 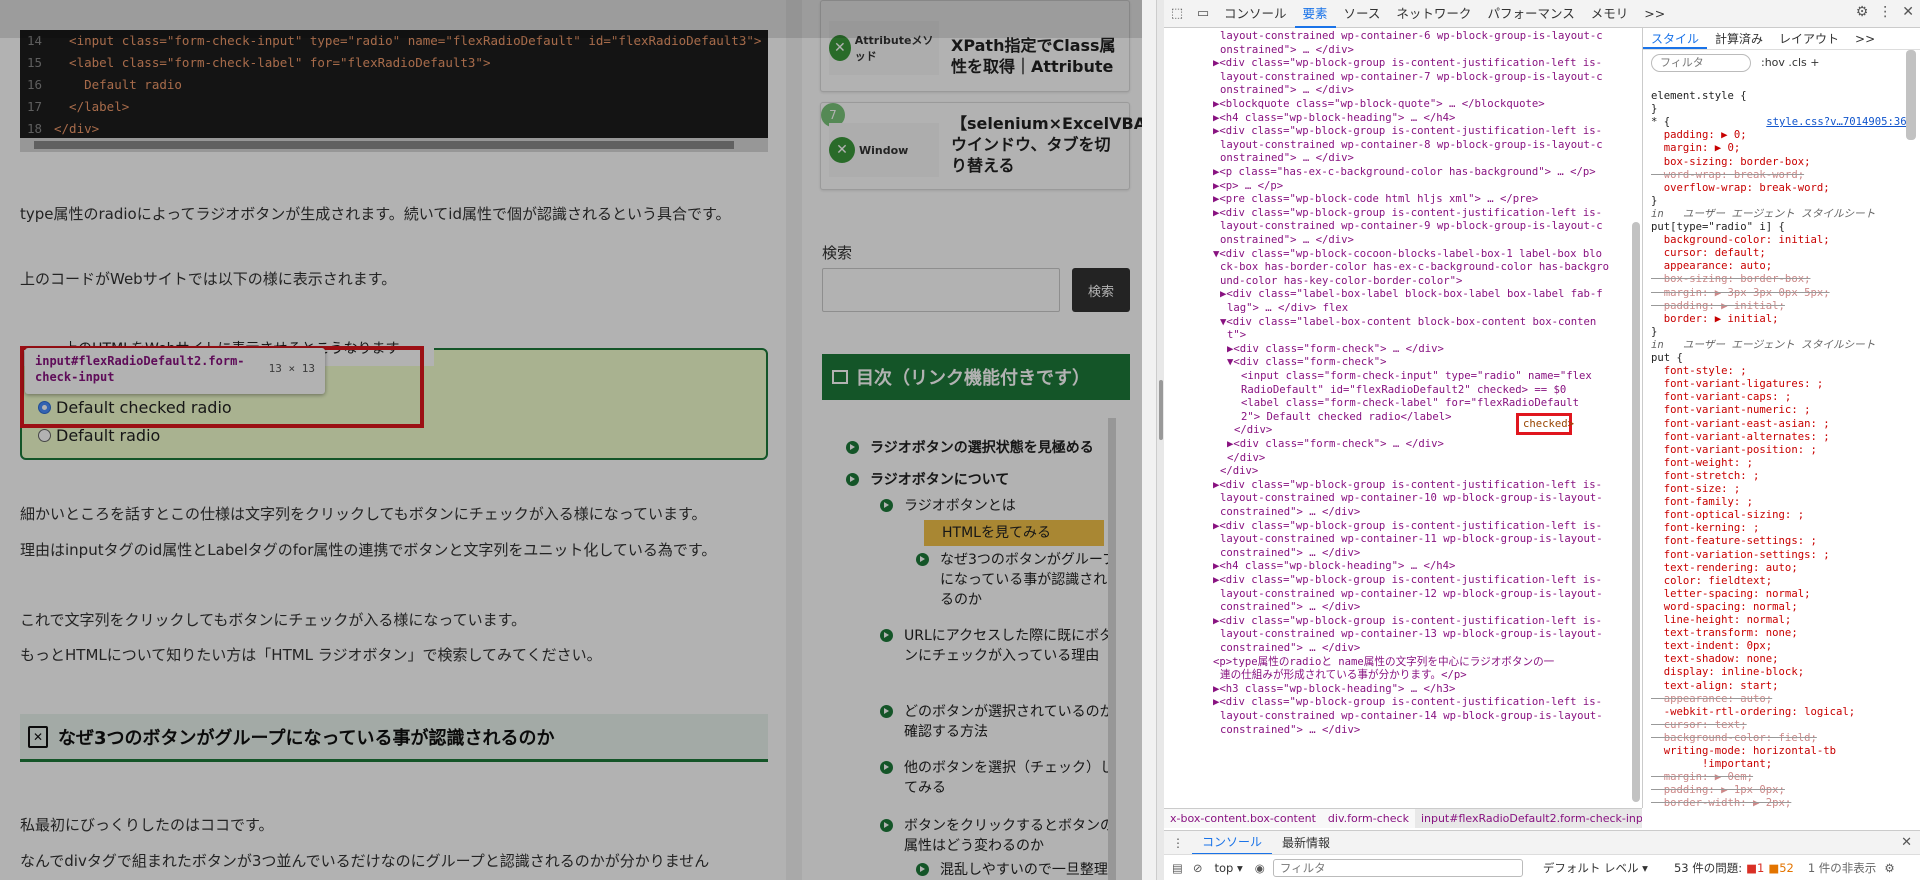 What do you see at coordinates (1255, 14) in the screenshot?
I see `tab-console: コンソール` at bounding box center [1255, 14].